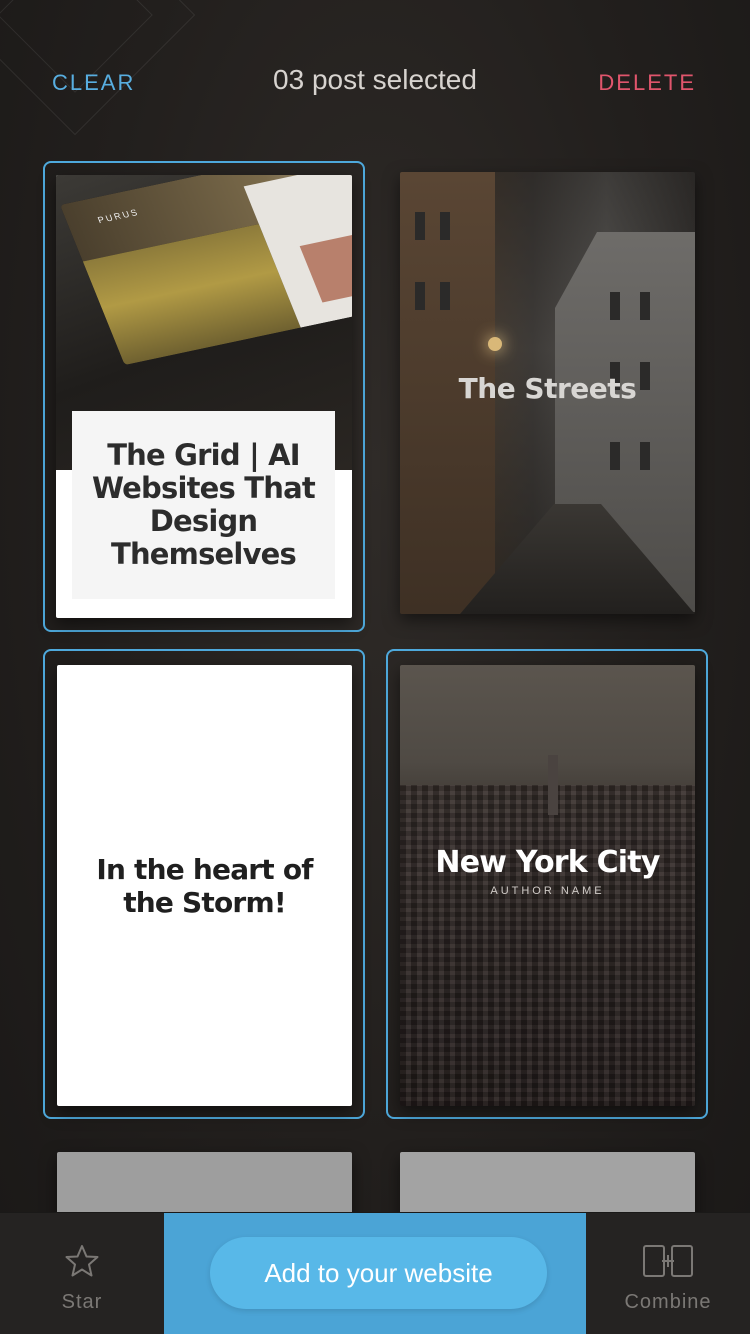 The image size is (750, 1334). I want to click on combine-icon, so click(668, 1261).